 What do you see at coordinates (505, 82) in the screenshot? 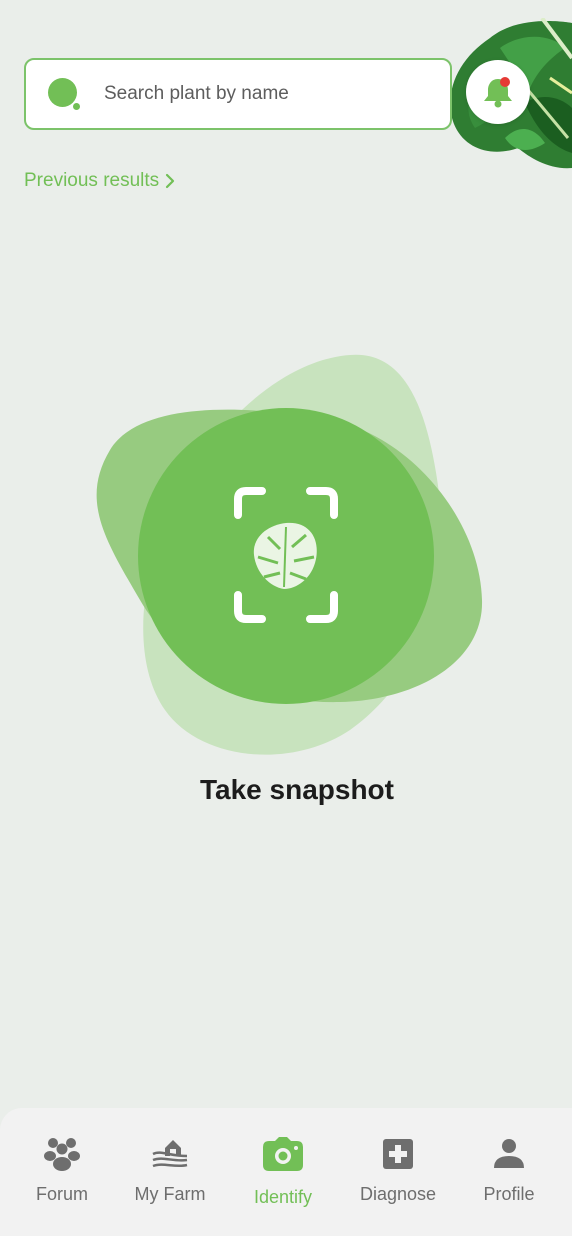
I see `notification-badge` at bounding box center [505, 82].